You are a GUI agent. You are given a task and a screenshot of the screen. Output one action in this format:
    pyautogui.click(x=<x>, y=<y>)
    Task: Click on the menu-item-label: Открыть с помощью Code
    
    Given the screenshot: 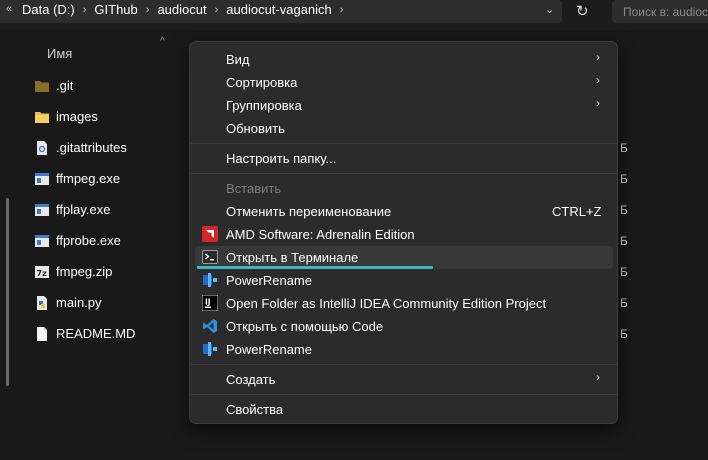 What is the action you would take?
    pyautogui.click(x=305, y=326)
    